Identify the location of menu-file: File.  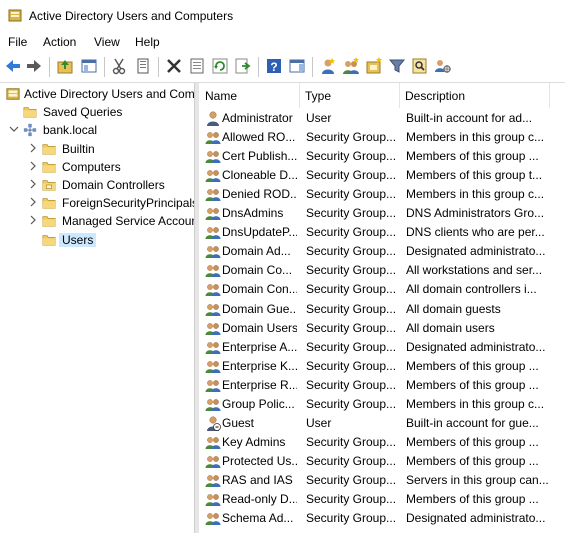
(17, 42).